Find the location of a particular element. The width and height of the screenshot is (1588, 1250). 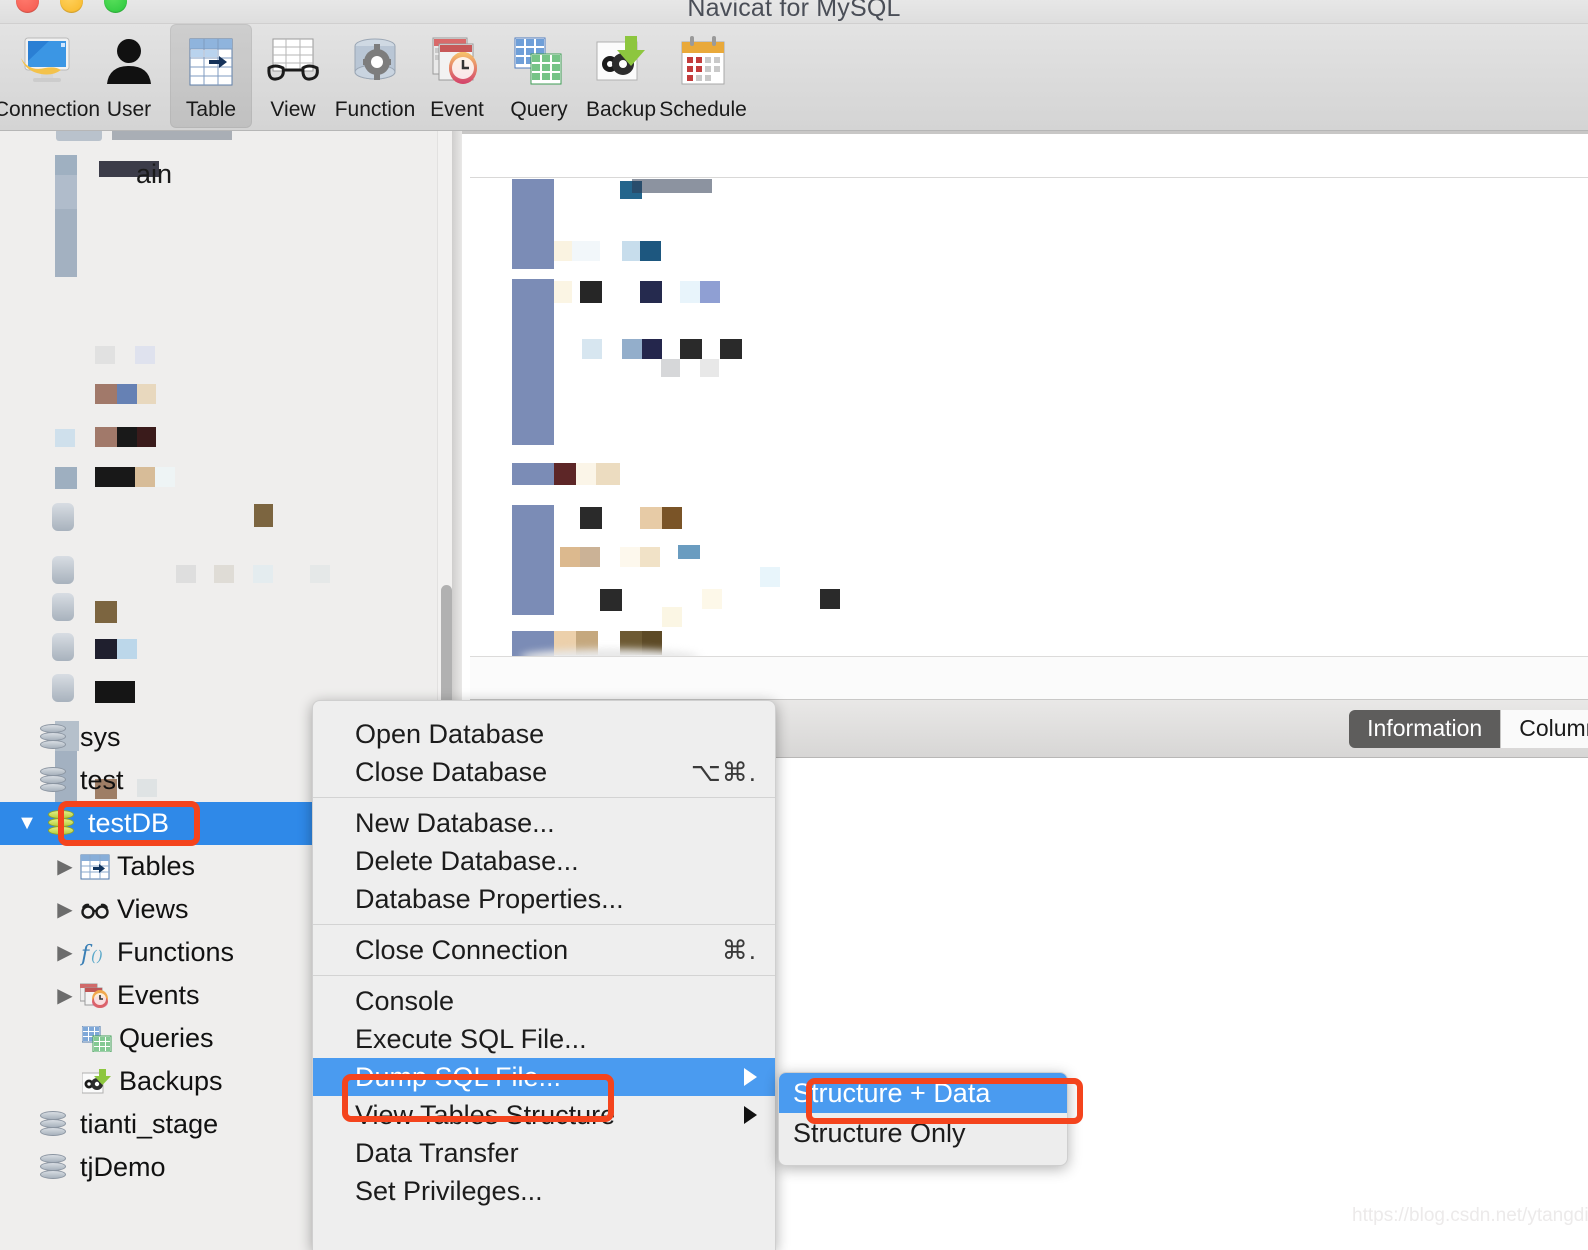

tab-information: Information is located at coordinates (1425, 728).